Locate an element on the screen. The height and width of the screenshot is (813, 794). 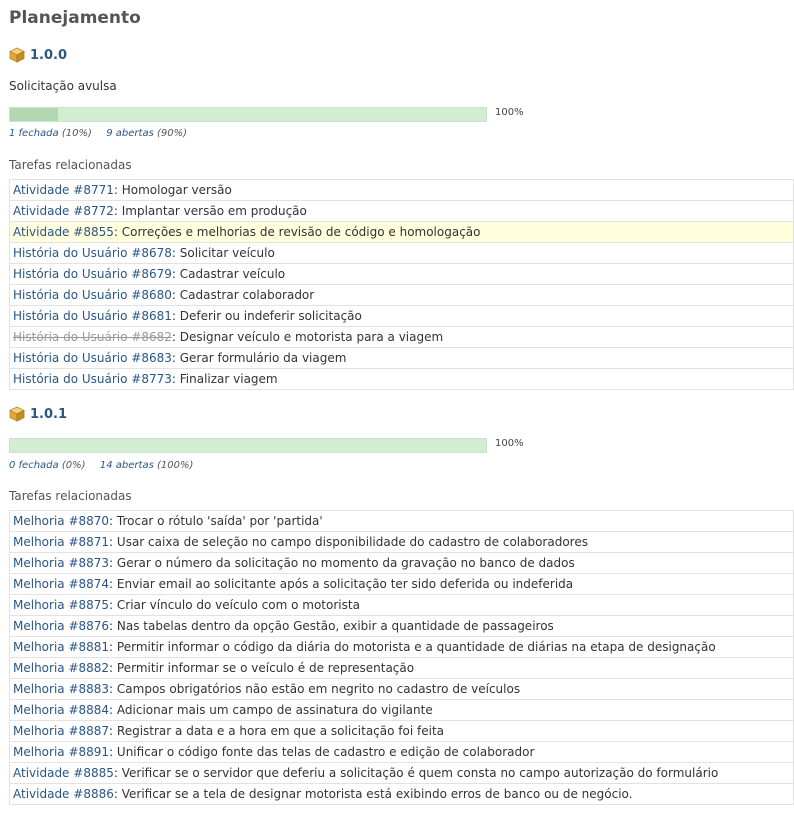
issue-link: Melhoria #8882 is located at coordinates (61, 668).